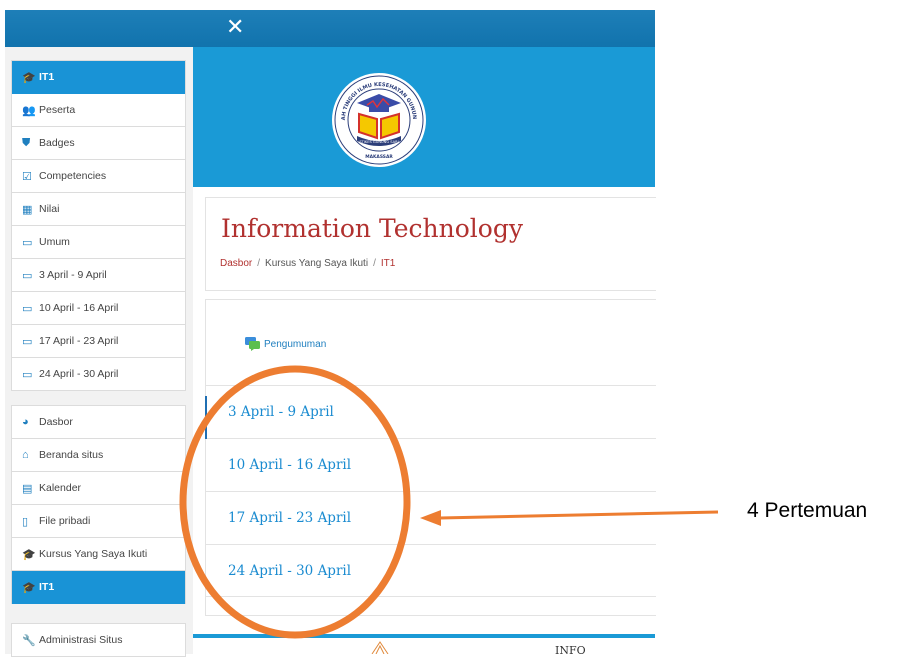 This screenshot has height=657, width=914. I want to click on current-section-marker, so click(206, 417).